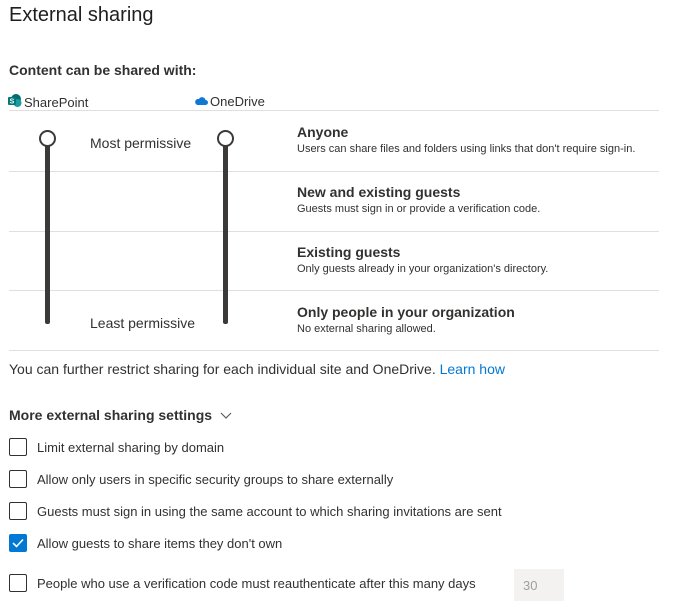  What do you see at coordinates (323, 132) in the screenshot?
I see `level-anyone-title: Anyone` at bounding box center [323, 132].